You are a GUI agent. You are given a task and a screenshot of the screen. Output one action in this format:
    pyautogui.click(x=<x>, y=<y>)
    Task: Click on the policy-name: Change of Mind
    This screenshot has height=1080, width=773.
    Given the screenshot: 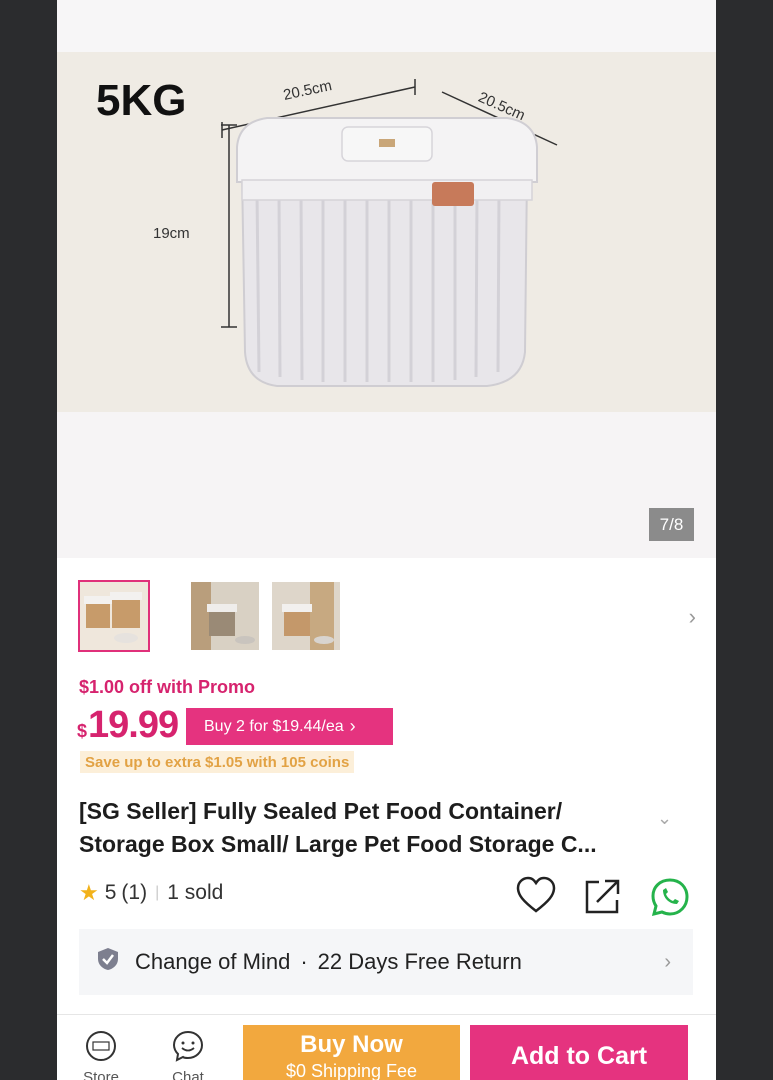 What is the action you would take?
    pyautogui.click(x=213, y=961)
    